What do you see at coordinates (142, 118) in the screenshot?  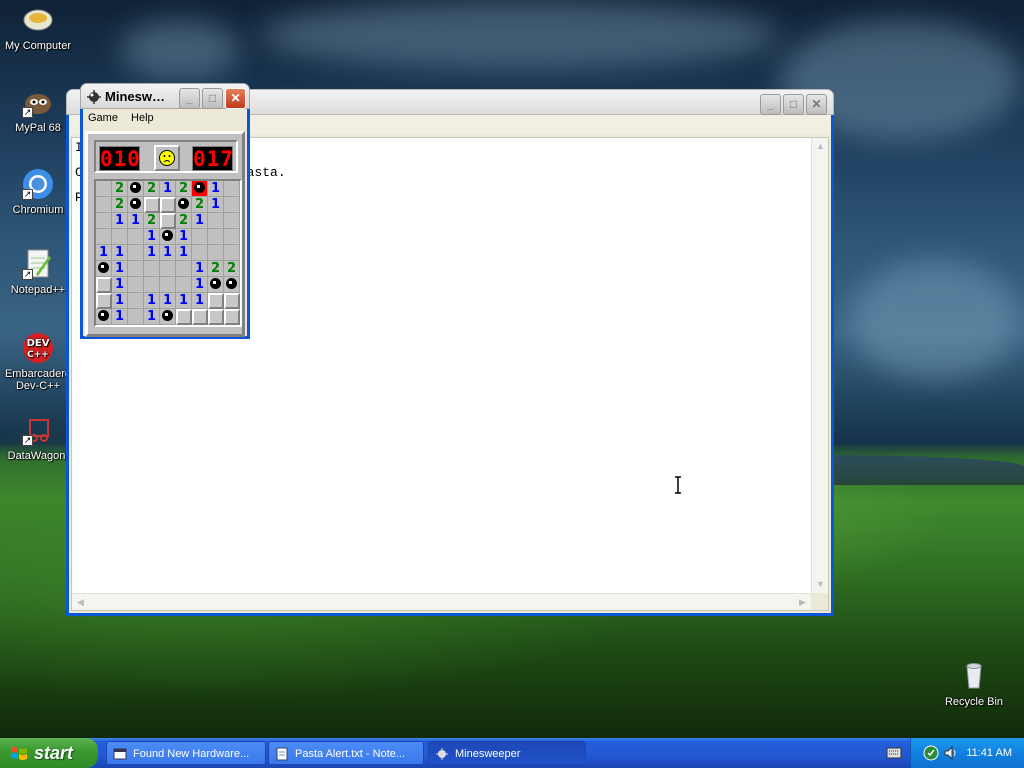 I see `menu-help: Help` at bounding box center [142, 118].